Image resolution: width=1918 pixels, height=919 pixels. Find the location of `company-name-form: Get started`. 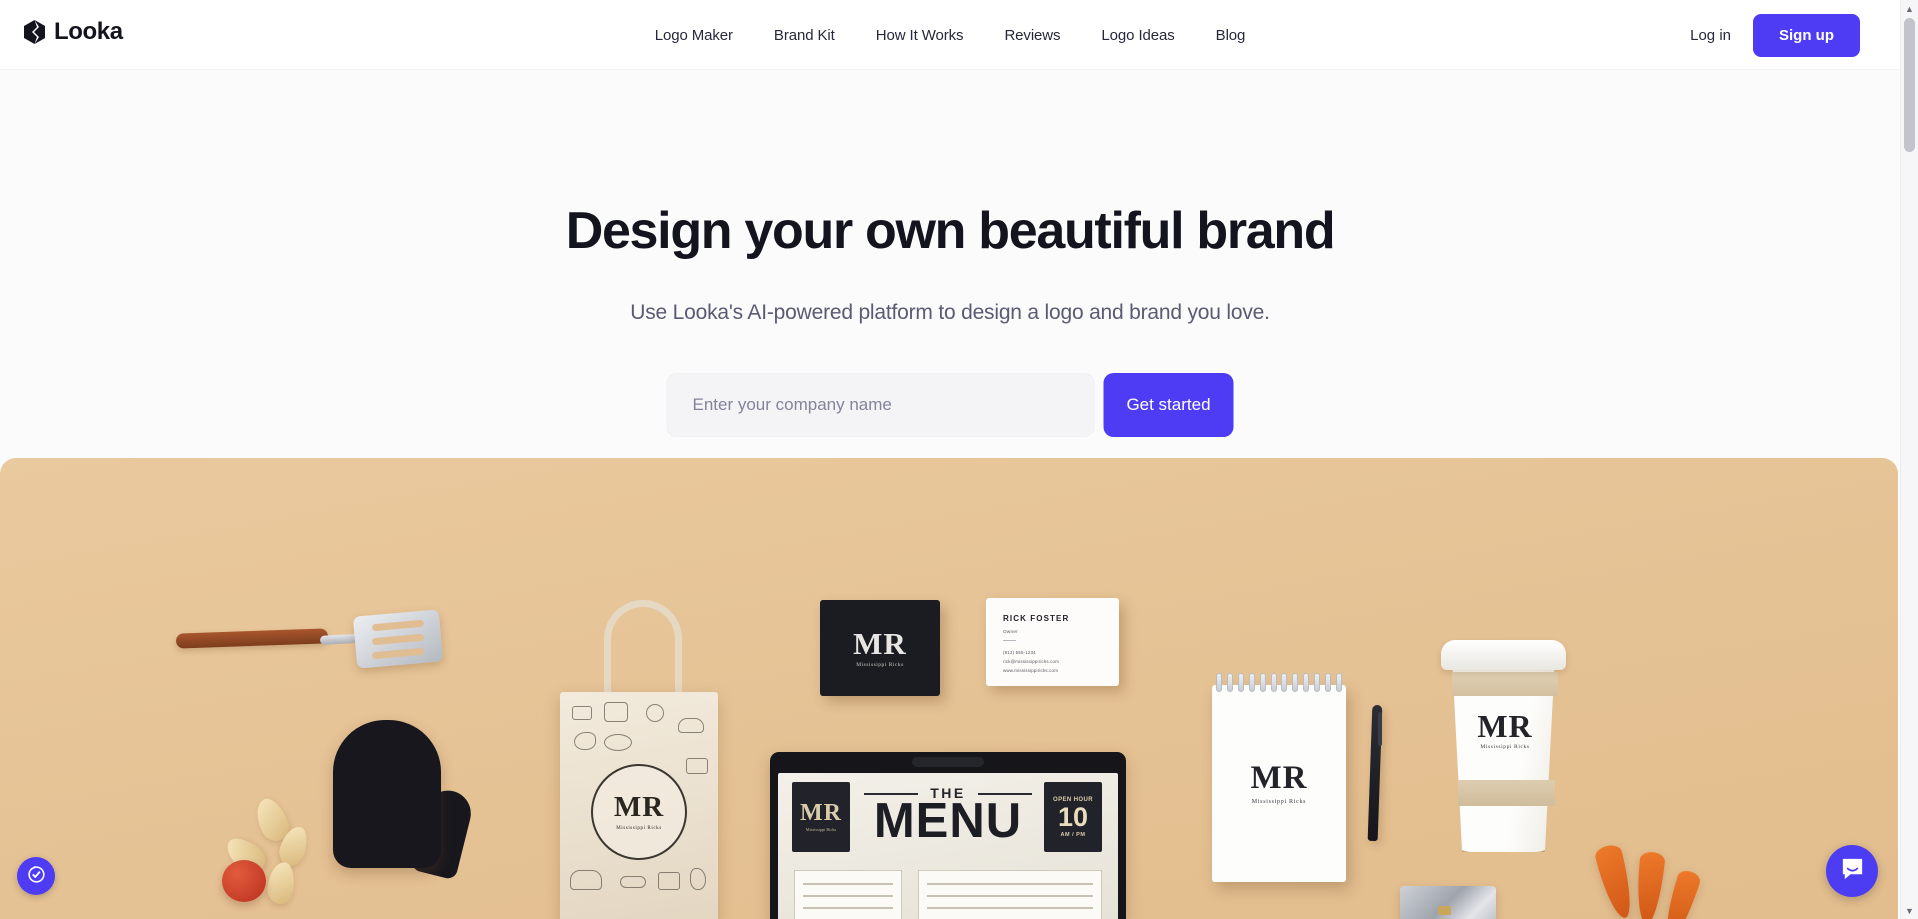

company-name-form: Get started is located at coordinates (950, 405).